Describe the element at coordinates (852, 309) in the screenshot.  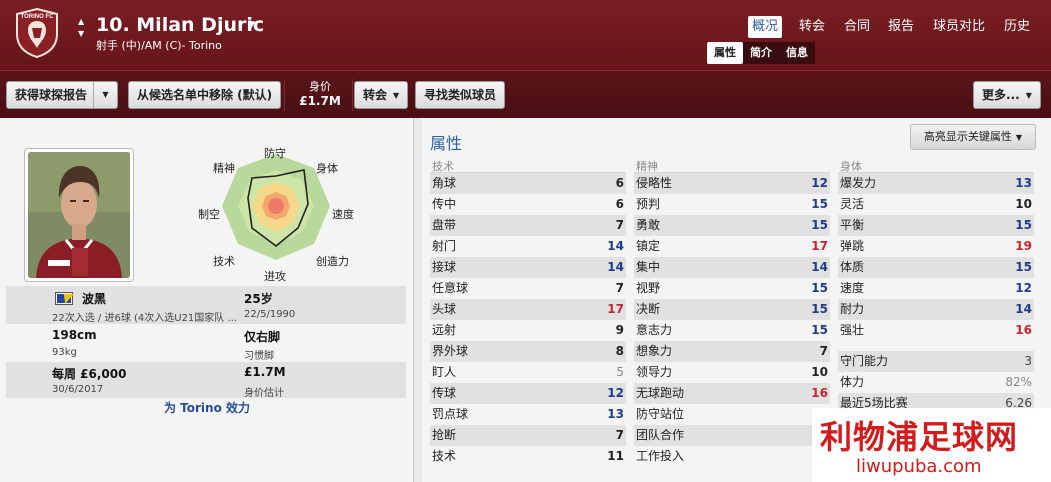
I see `attribute-name: 耐力` at that location.